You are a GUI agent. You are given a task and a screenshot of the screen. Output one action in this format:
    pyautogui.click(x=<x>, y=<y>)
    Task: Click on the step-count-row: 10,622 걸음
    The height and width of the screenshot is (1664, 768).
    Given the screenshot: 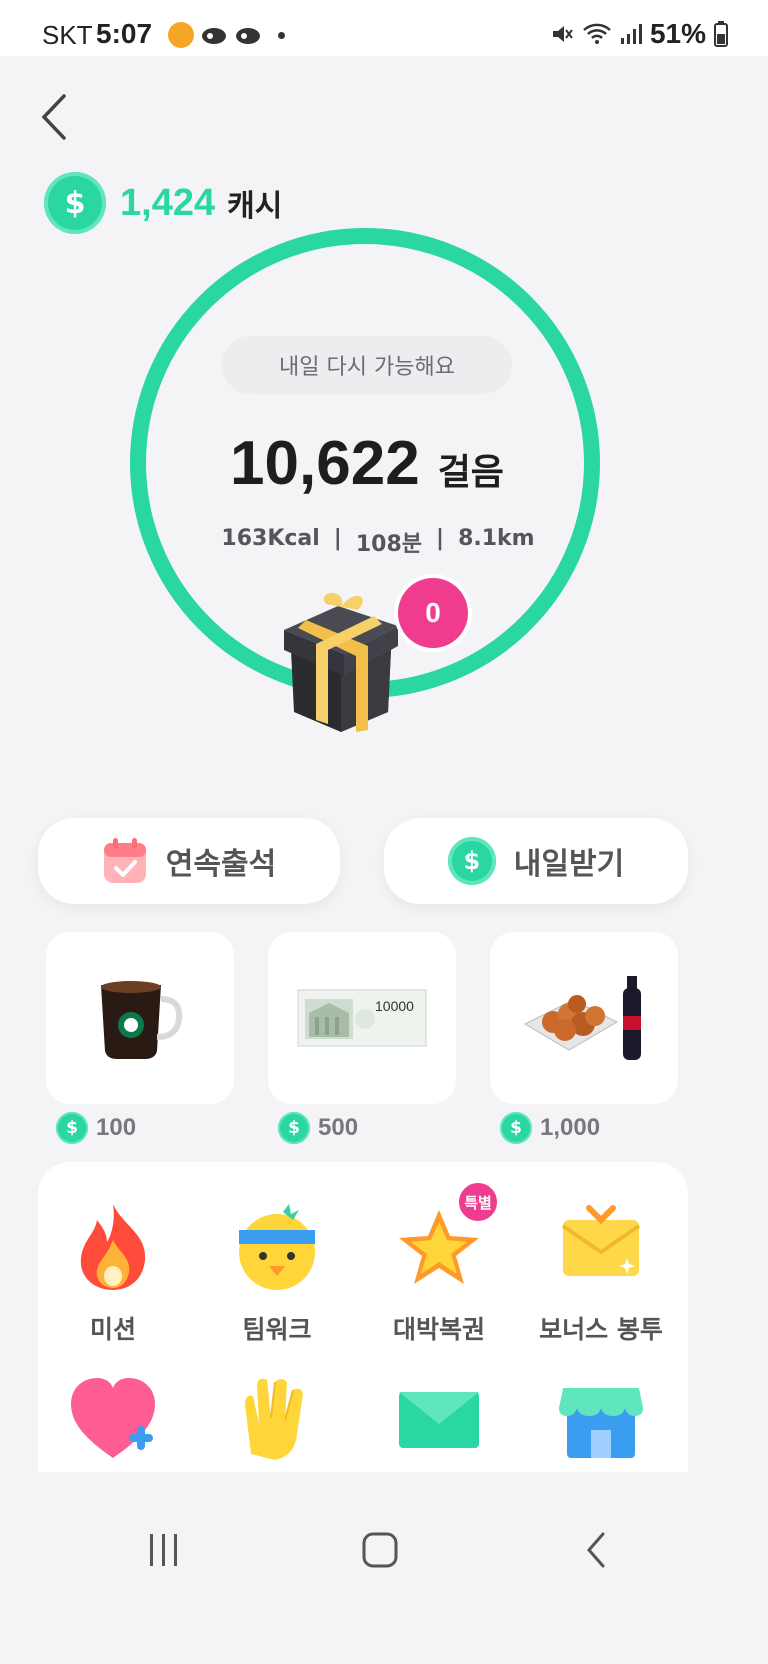 What is the action you would take?
    pyautogui.click(x=384, y=463)
    